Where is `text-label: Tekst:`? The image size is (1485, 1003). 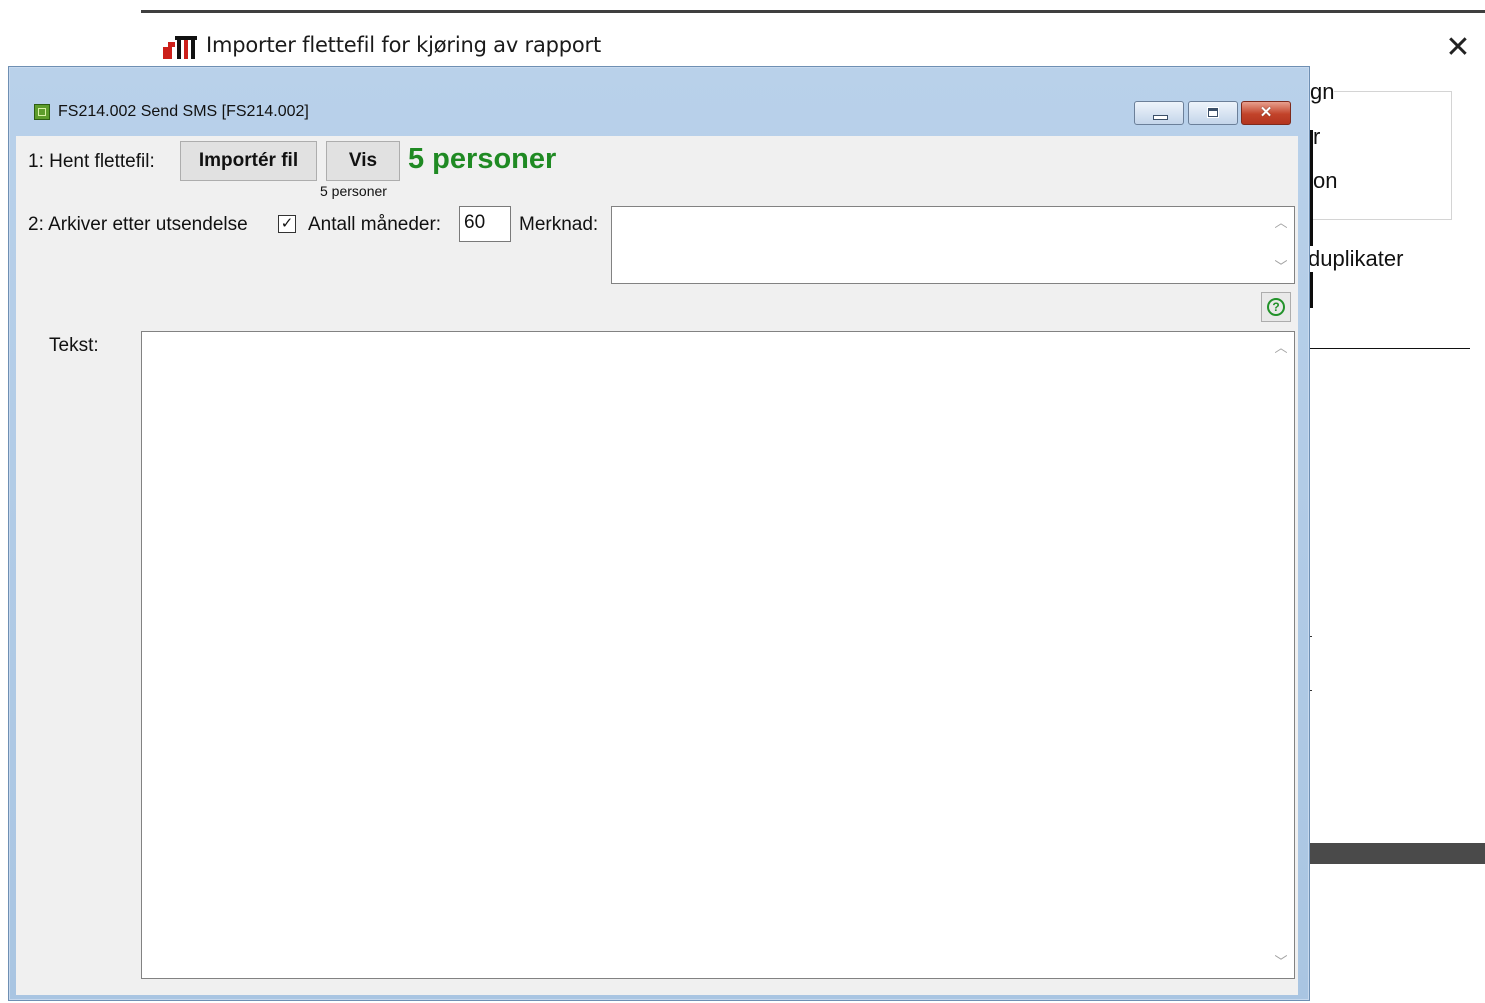
text-label: Tekst: is located at coordinates (74, 345).